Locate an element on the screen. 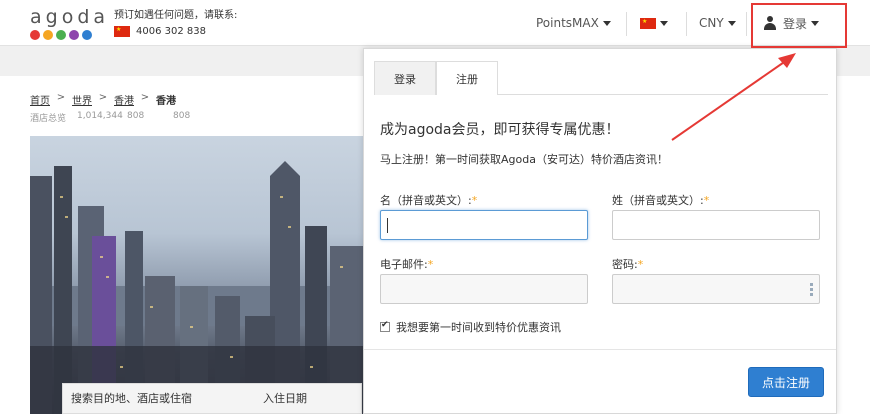 The height and width of the screenshot is (414, 870). last-name-label: 姓（拼音或英文）:* is located at coordinates (660, 200).